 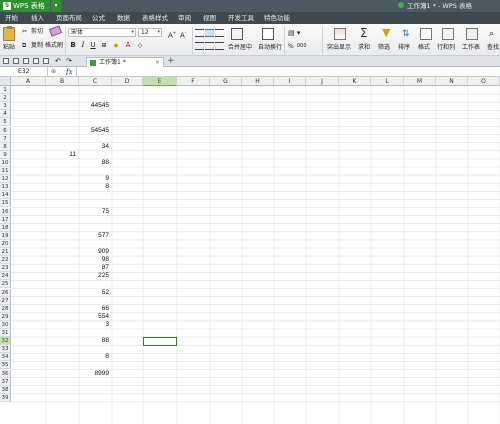 I want to click on format-painter-button: 格式刷, so click(x=54, y=45).